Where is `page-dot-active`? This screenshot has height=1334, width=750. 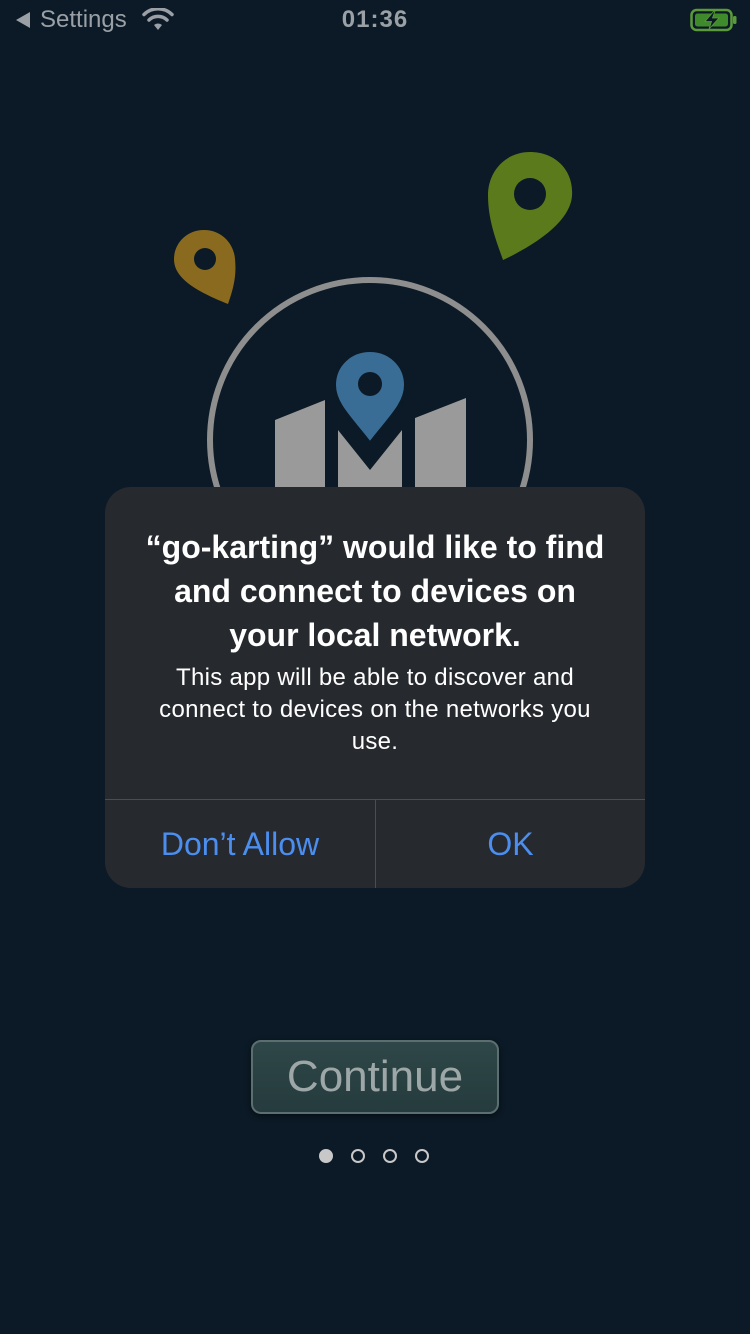
page-dot-active is located at coordinates (326, 1156).